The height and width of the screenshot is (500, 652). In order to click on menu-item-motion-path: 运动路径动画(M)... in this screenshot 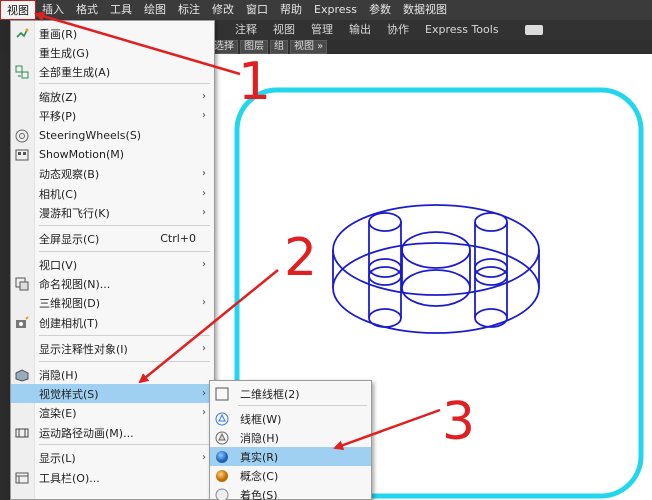, I will do `click(112, 432)`.